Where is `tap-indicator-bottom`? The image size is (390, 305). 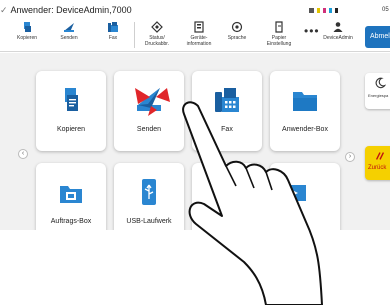 tap-indicator-bottom is located at coordinates (152, 111).